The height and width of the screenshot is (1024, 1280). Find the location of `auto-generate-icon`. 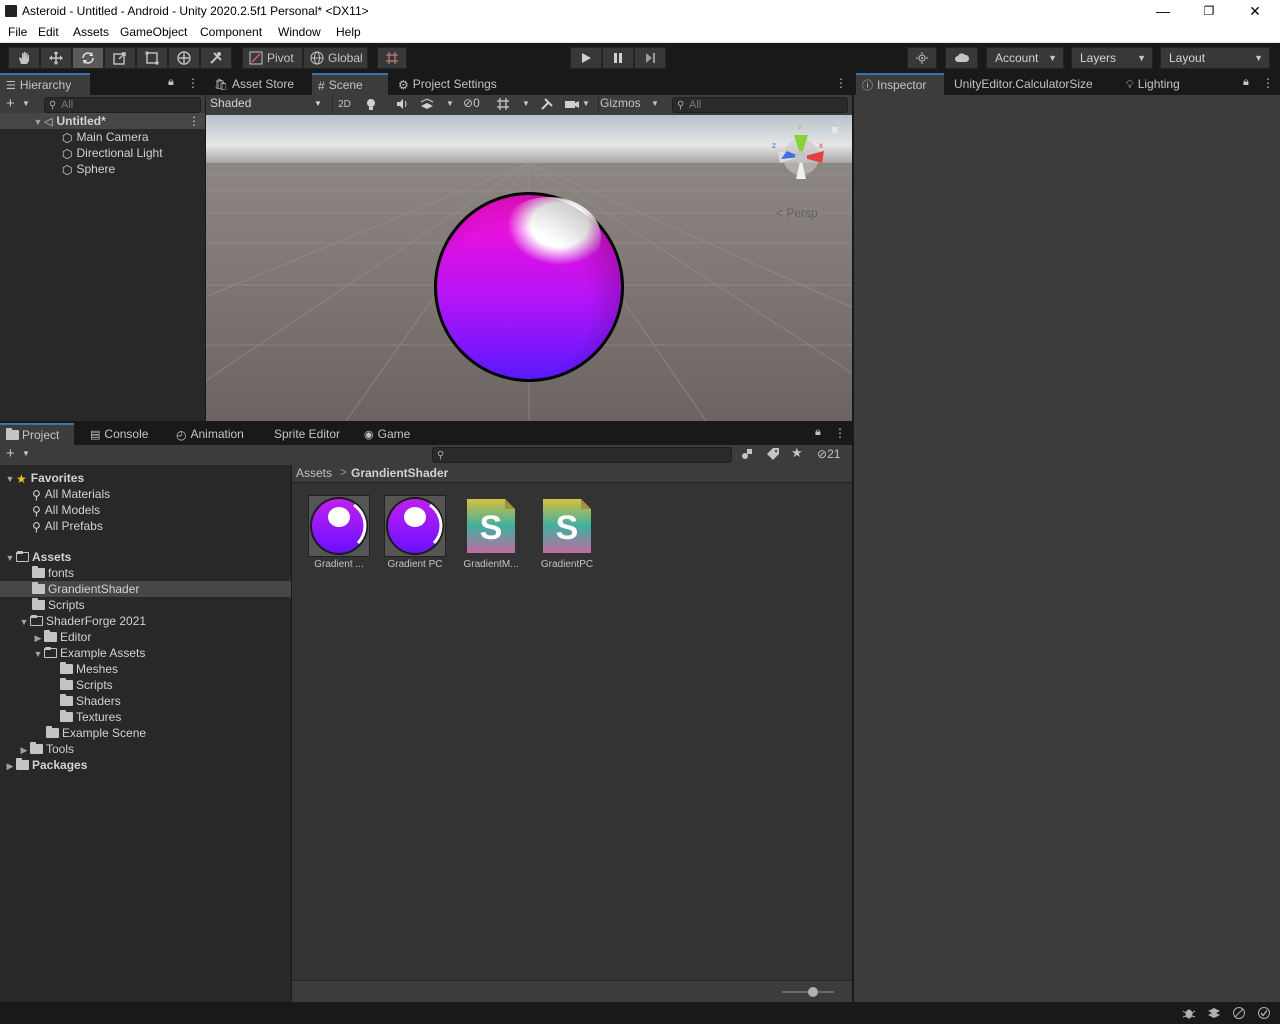

auto-generate-icon is located at coordinates (1239, 1014).